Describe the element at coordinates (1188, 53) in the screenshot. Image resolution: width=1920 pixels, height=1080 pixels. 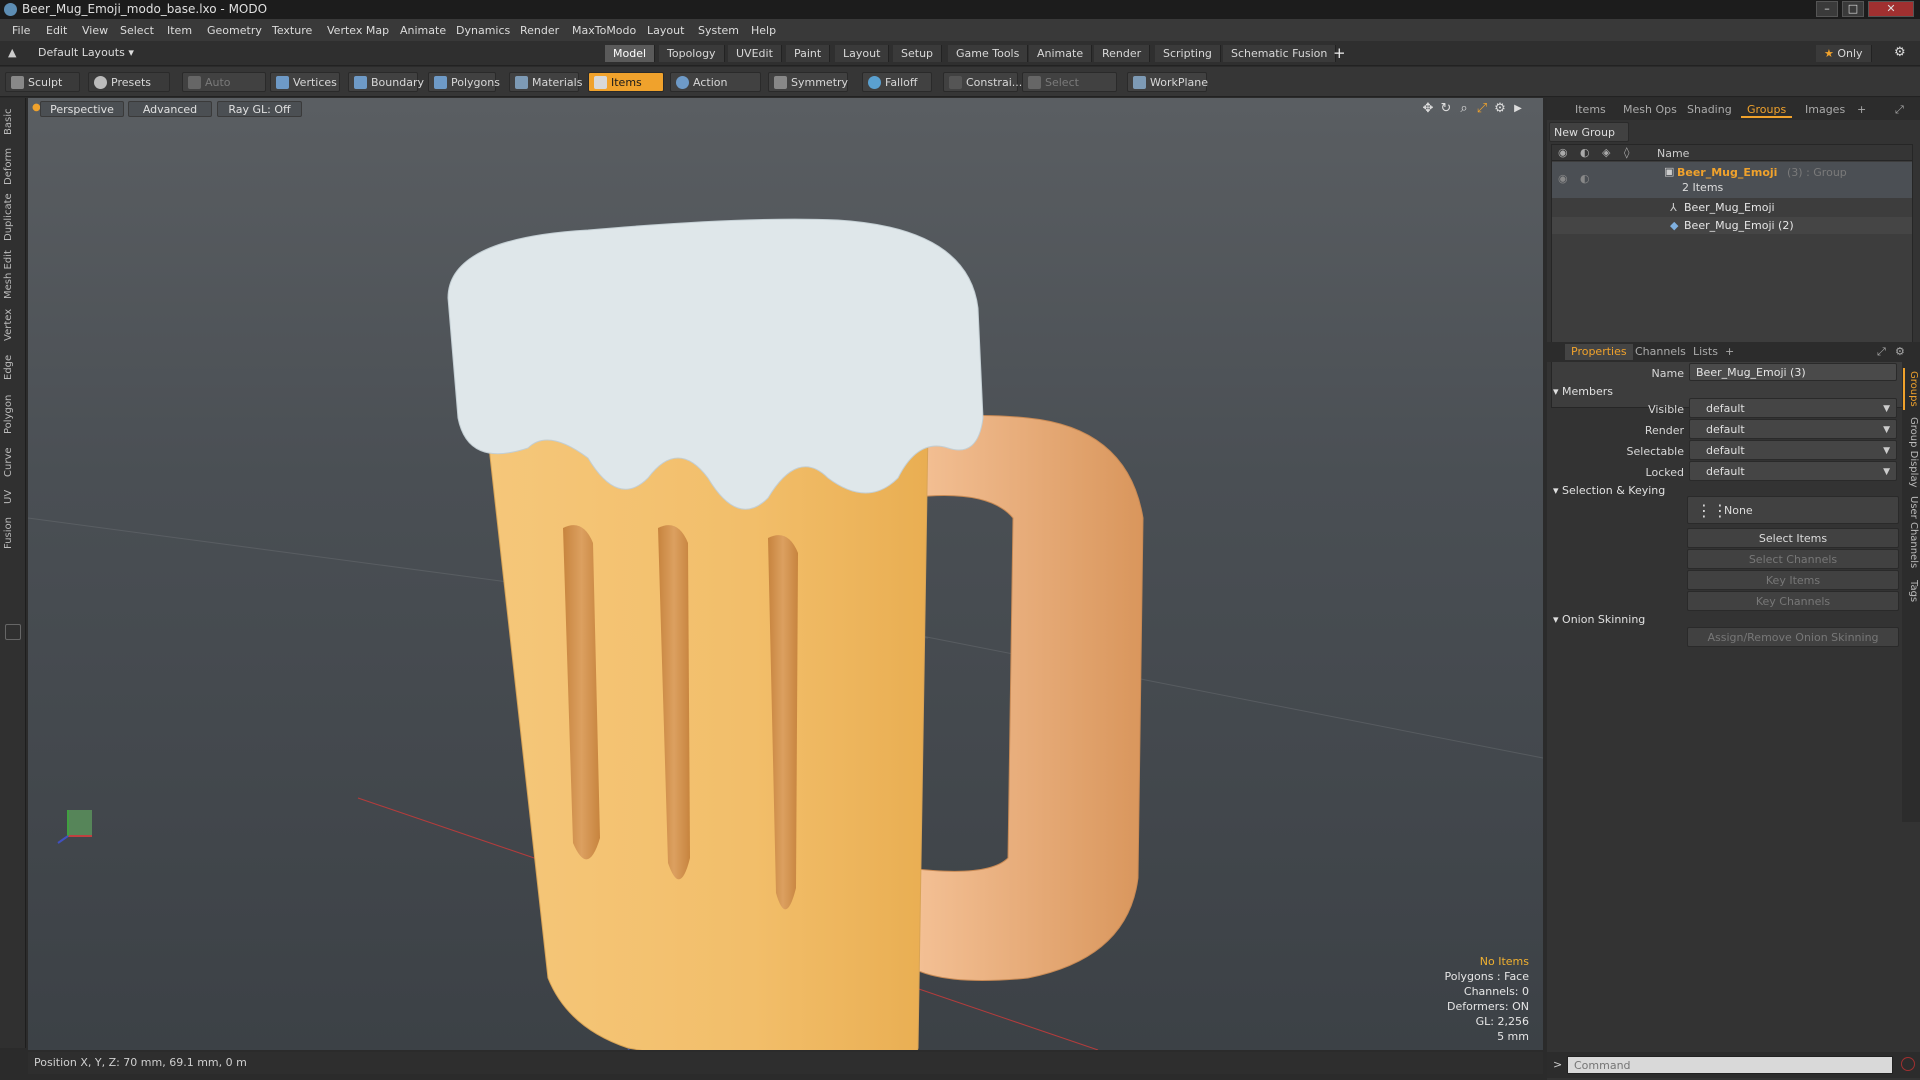
I see `tab-scripting: Scripting` at that location.